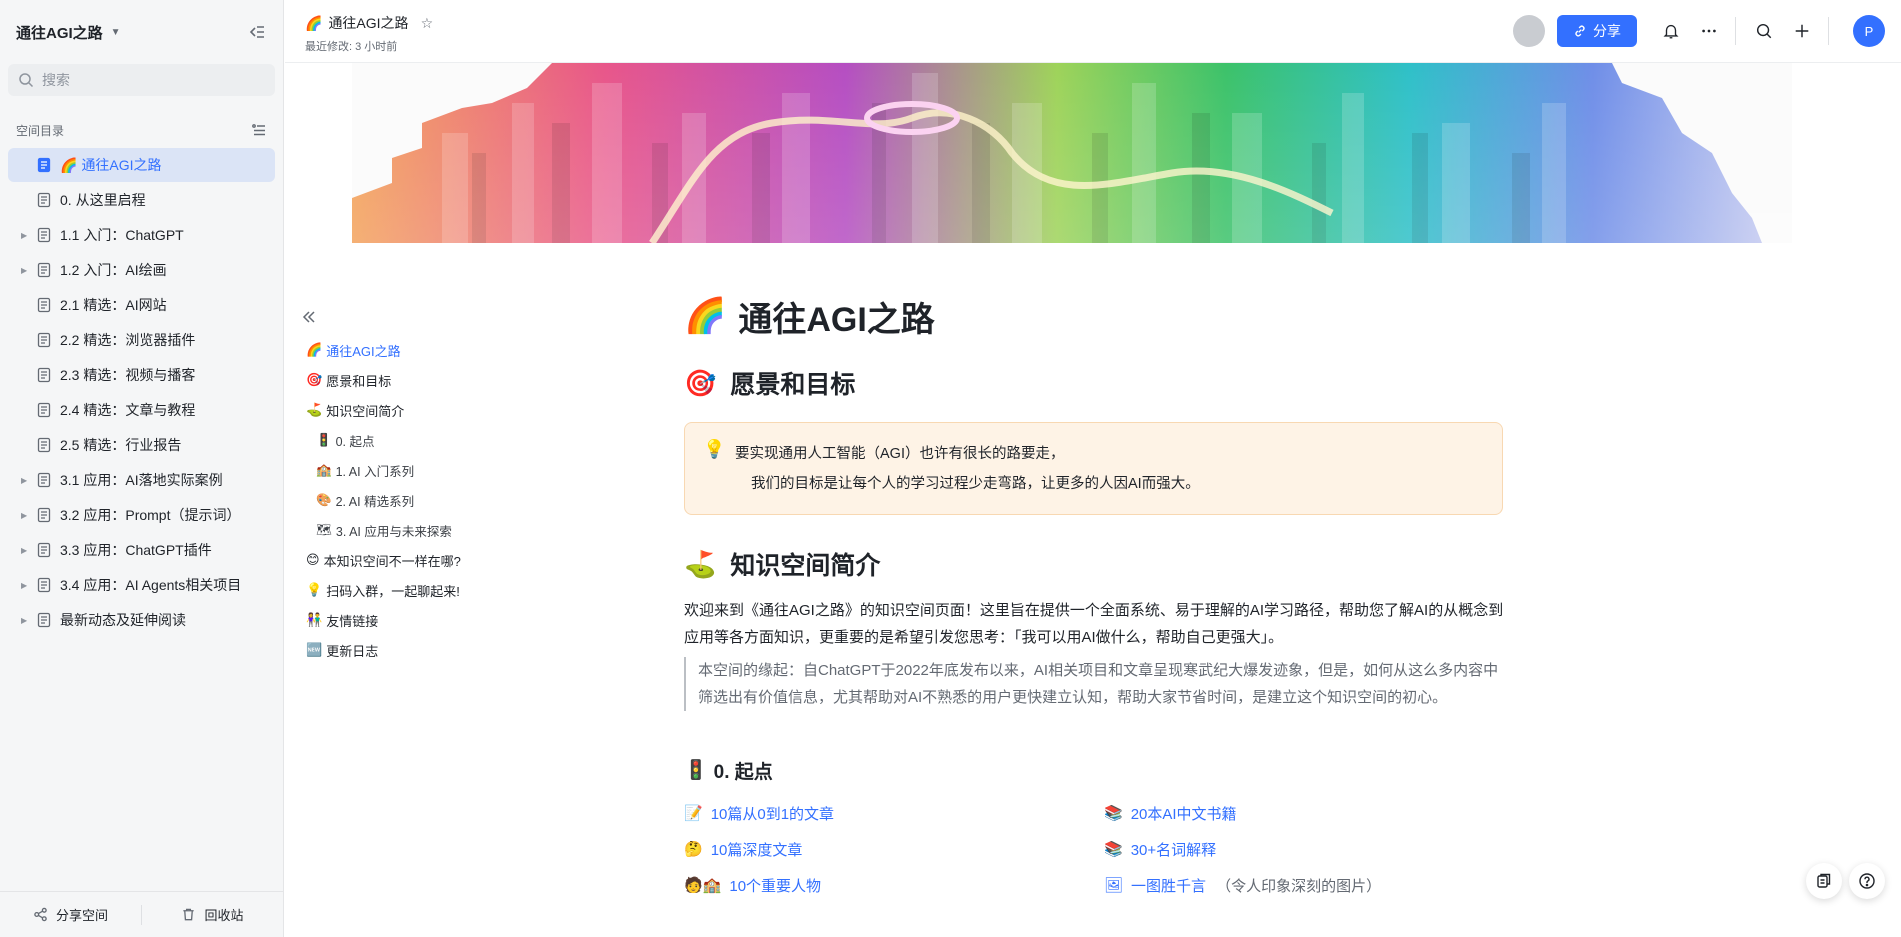 This screenshot has width=1901, height=937. I want to click on outline-item: ⛳ 知识空间简介, so click(466, 410).